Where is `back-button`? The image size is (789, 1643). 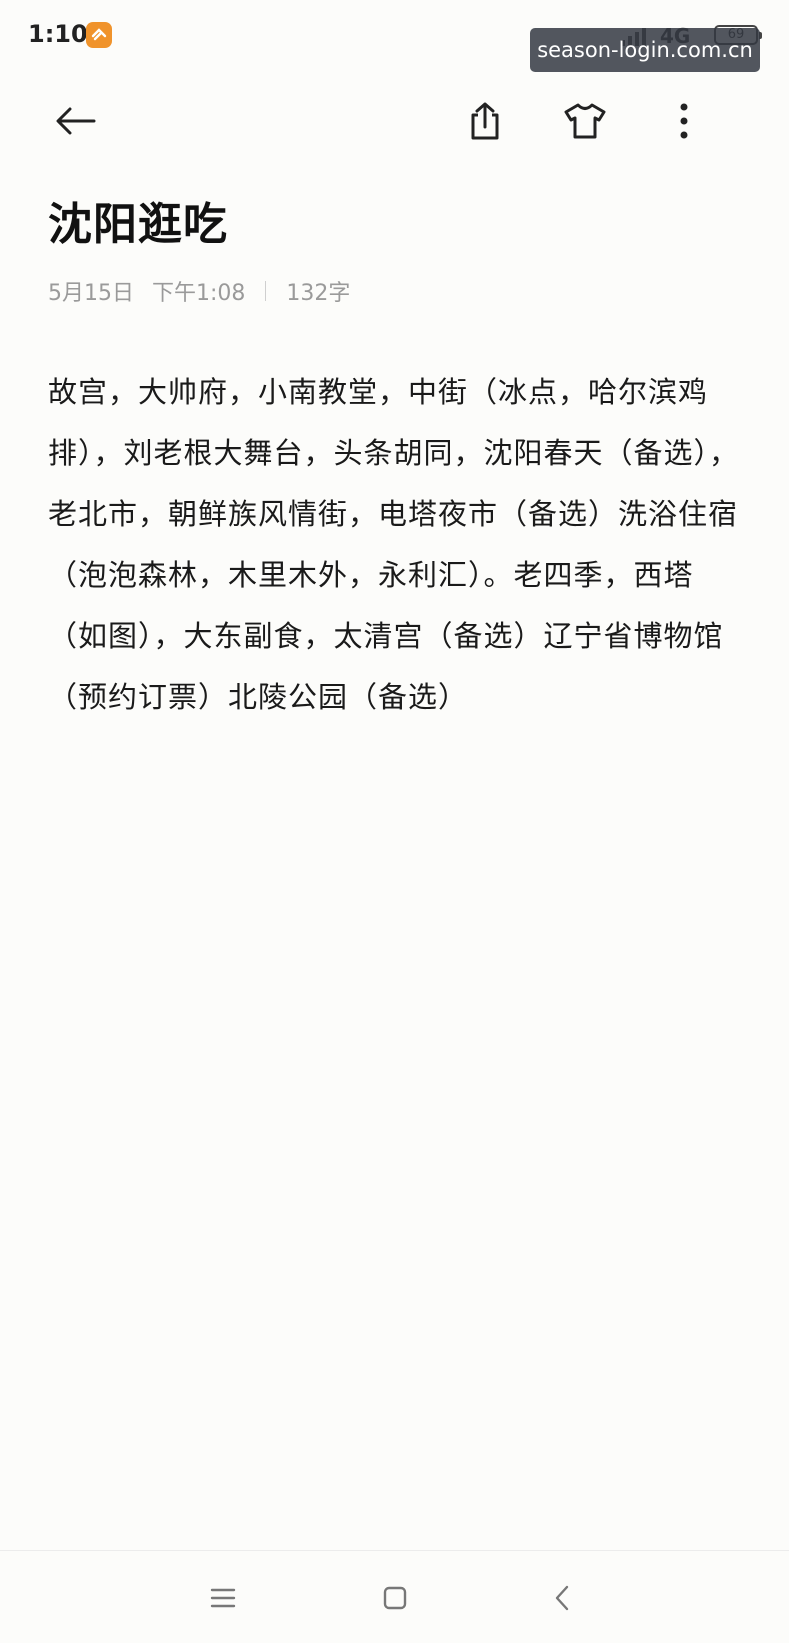 back-button is located at coordinates (76, 121).